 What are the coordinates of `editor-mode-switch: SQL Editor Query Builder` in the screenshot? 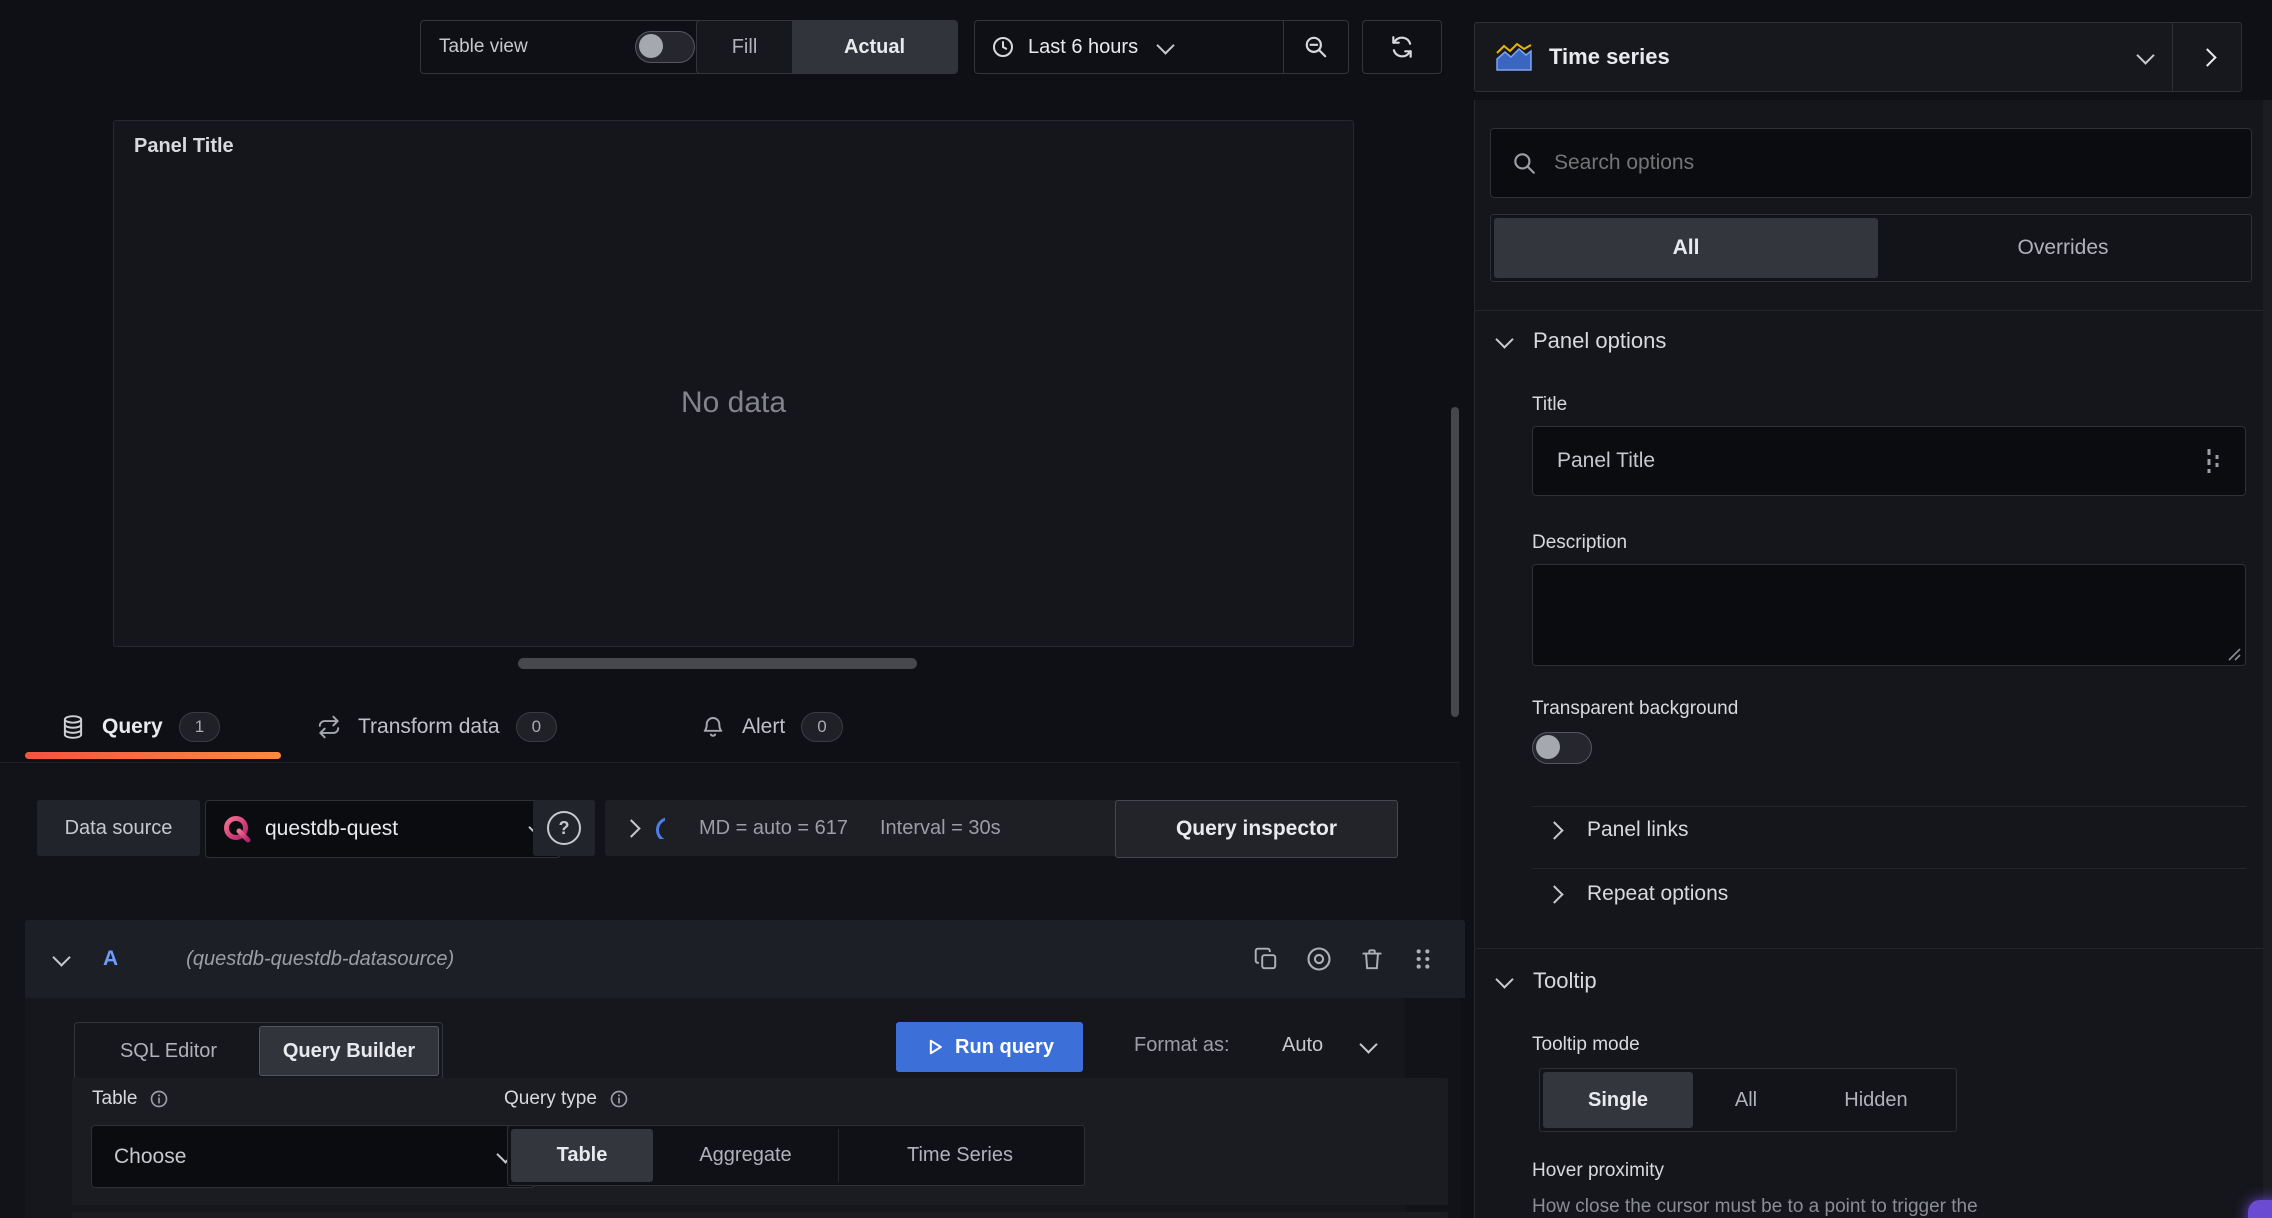 It's located at (258, 1051).